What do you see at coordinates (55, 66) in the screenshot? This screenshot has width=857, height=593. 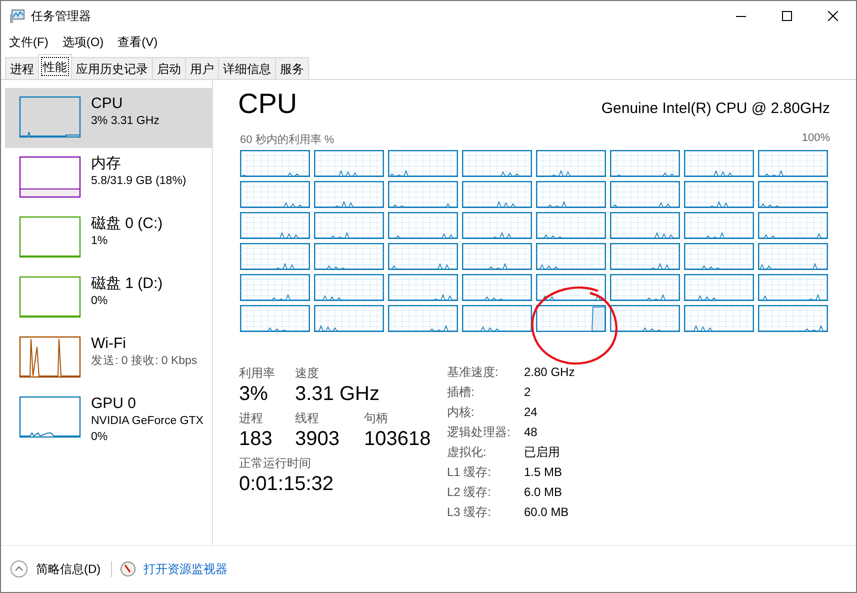 I see `tab: 性能` at bounding box center [55, 66].